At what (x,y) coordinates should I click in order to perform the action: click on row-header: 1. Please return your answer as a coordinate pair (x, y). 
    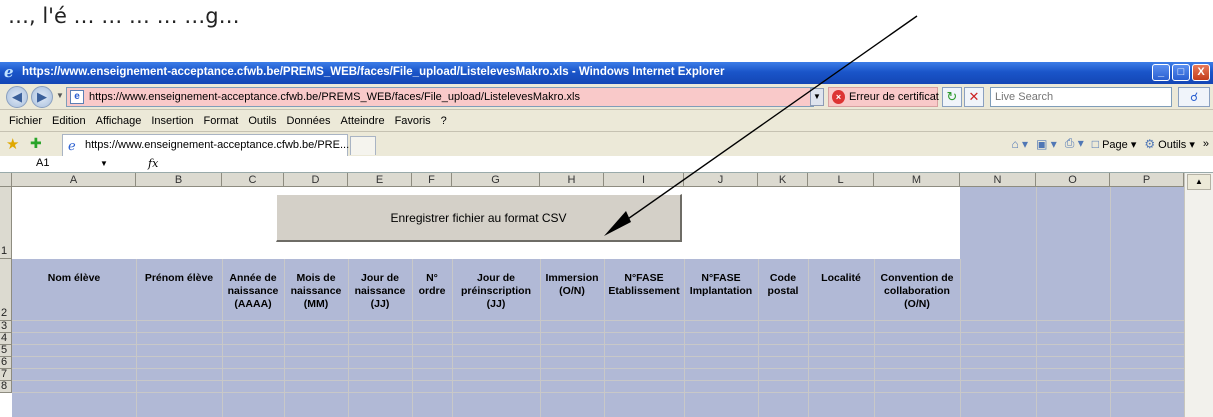
    Looking at the image, I should click on (6, 223).